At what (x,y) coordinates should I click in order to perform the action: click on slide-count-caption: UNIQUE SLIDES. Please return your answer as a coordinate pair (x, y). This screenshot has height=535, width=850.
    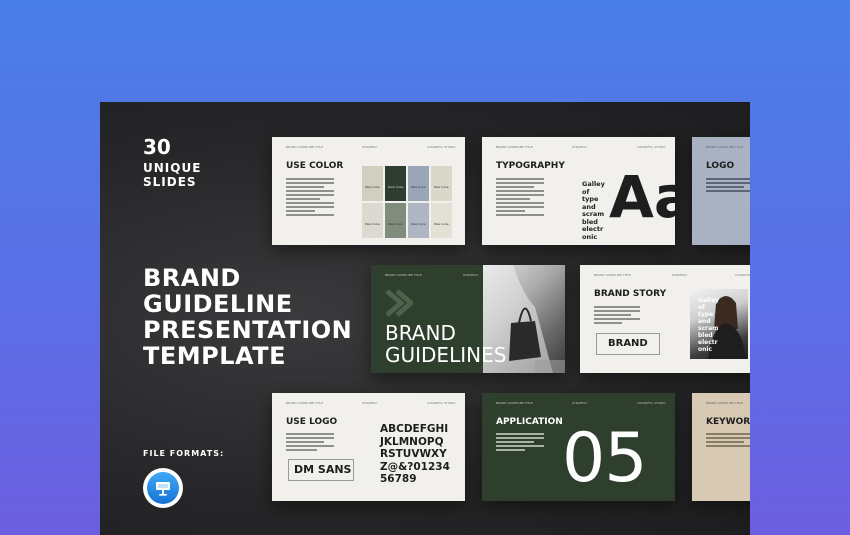
    Looking at the image, I should click on (172, 175).